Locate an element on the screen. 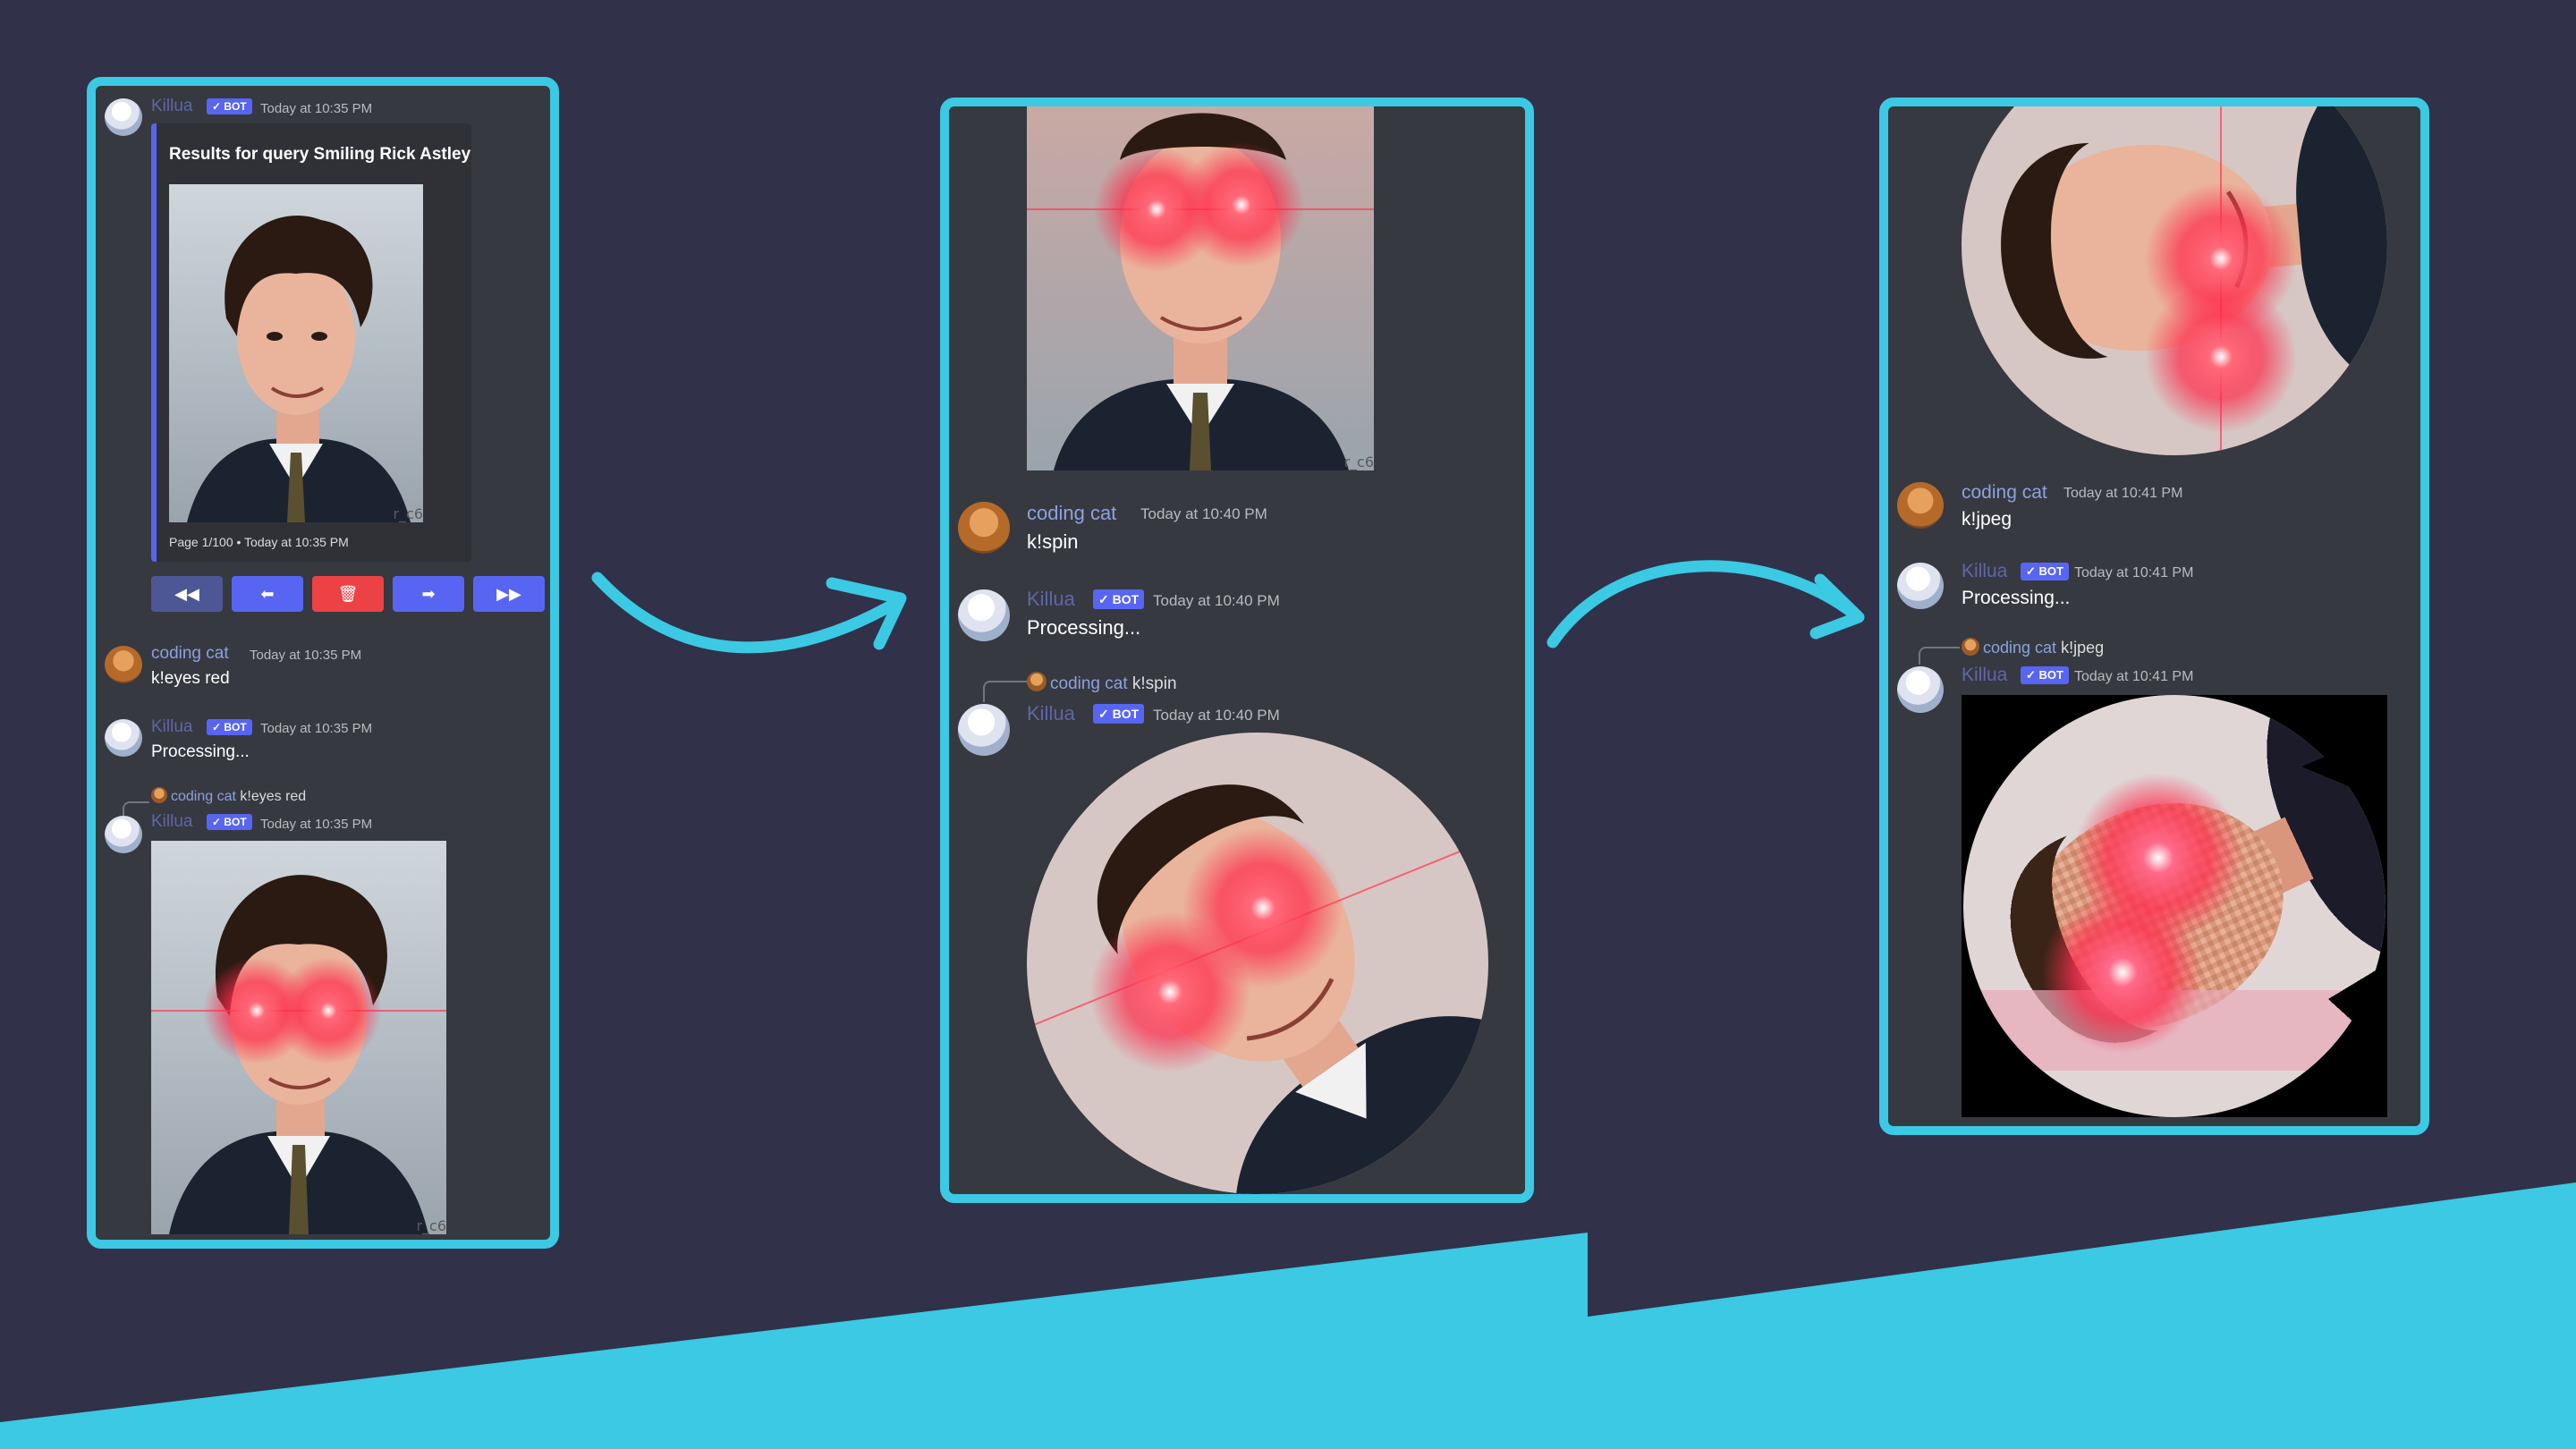  prev-page-icon: ⬅ is located at coordinates (267, 593).